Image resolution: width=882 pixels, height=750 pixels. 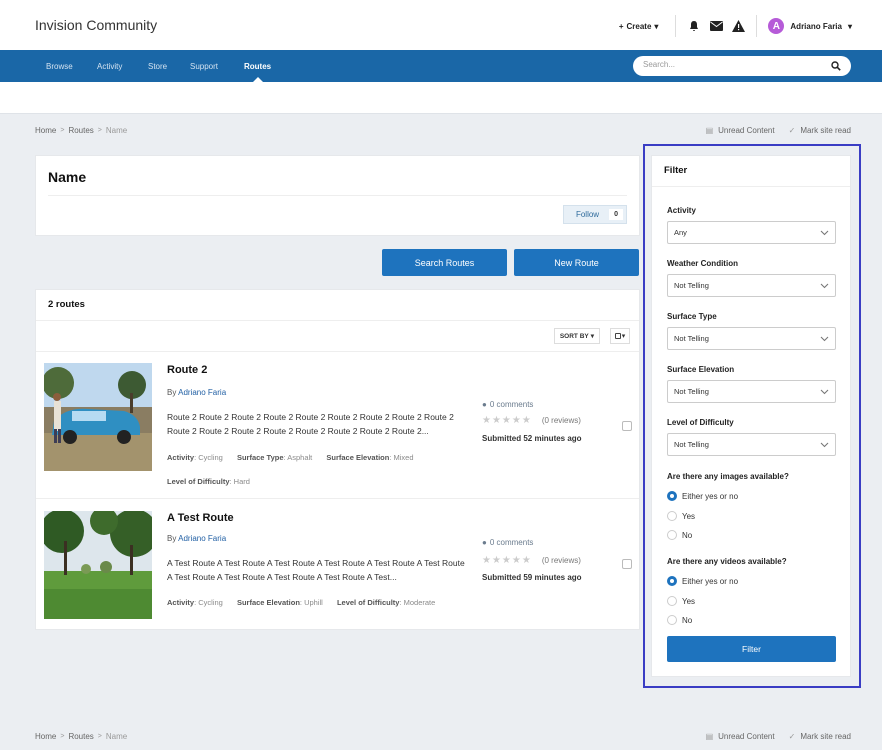 I want to click on search-input, so click(x=733, y=64).